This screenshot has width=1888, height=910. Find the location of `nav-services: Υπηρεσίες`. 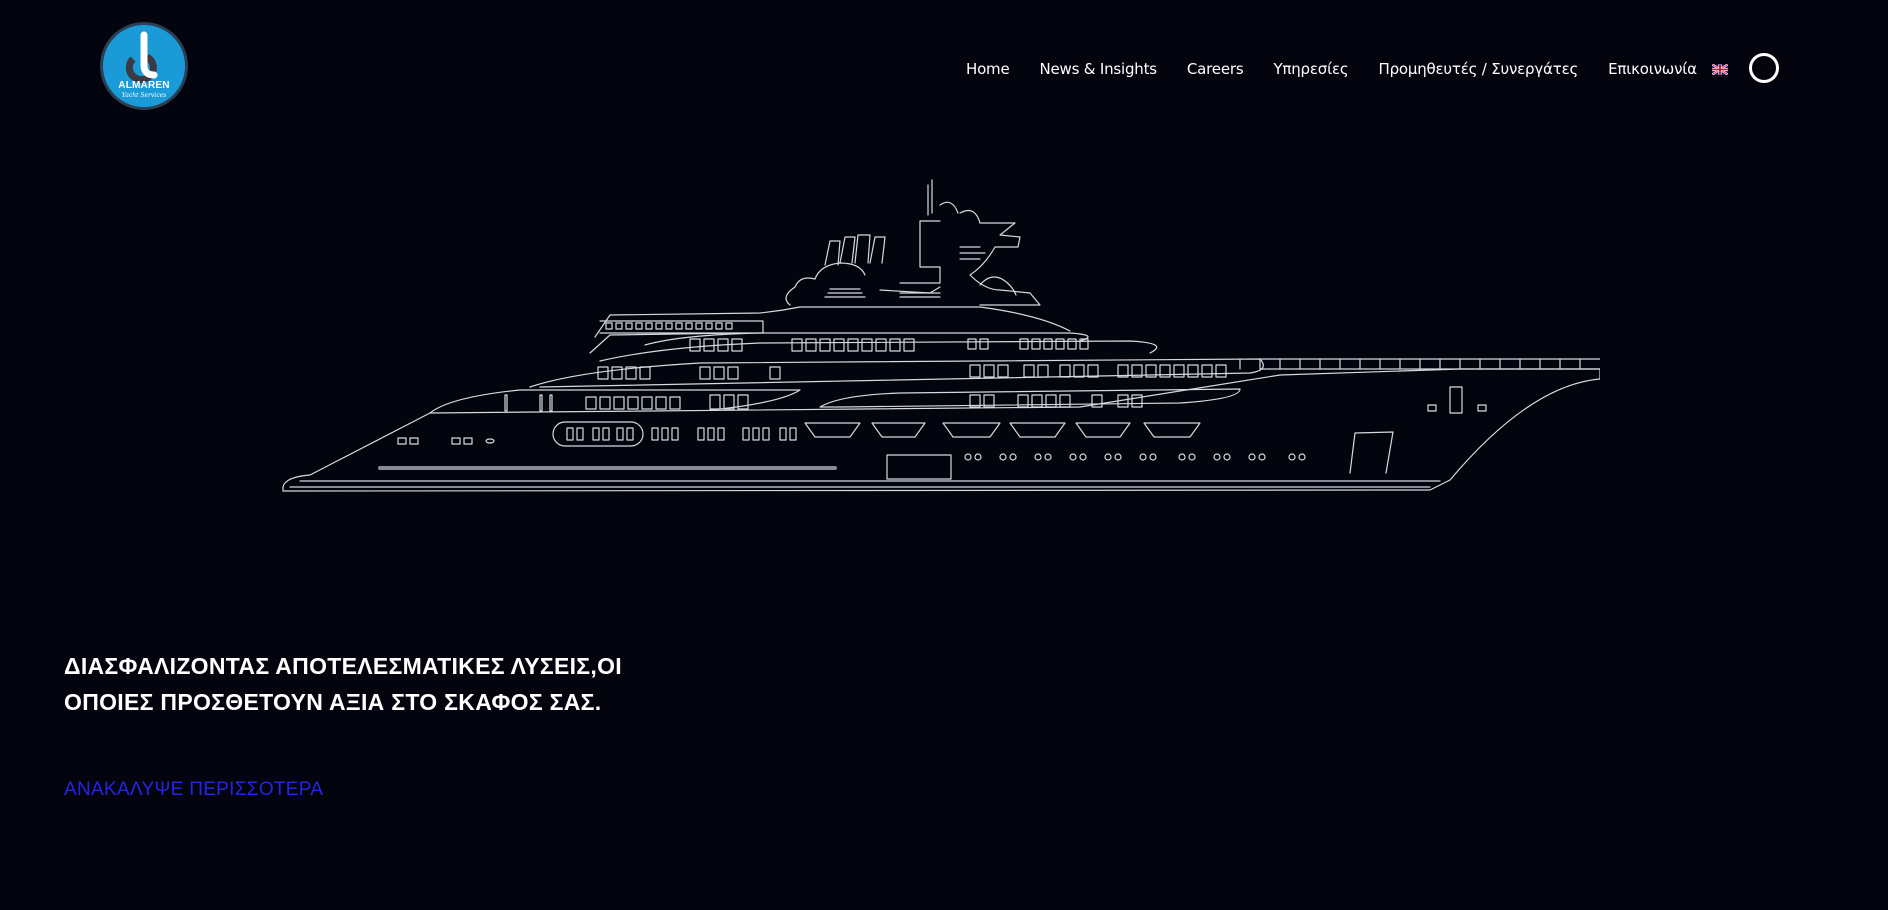

nav-services: Υπηρεσίες is located at coordinates (1310, 69).